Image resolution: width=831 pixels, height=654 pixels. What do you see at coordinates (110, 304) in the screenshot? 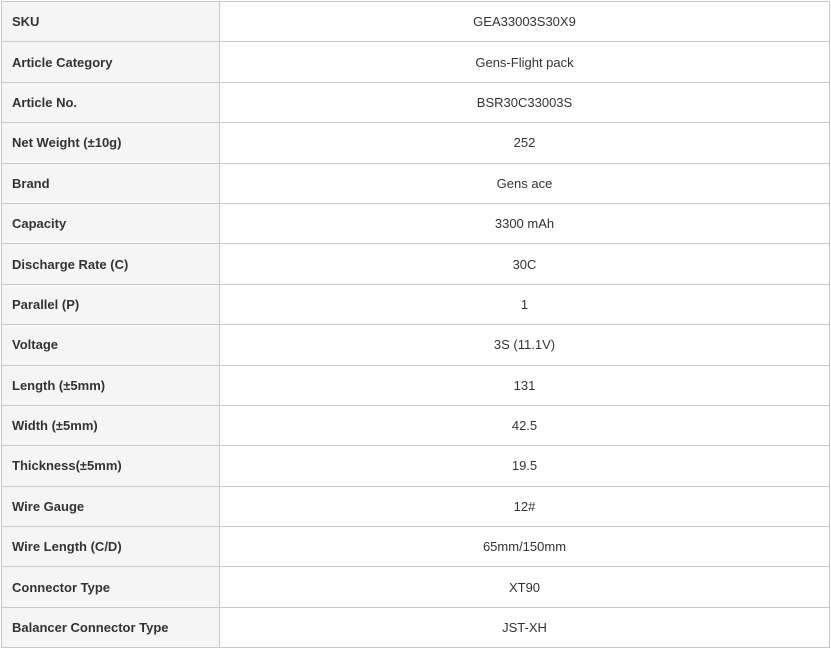
I see `spec-label: Parallel (P)` at bounding box center [110, 304].